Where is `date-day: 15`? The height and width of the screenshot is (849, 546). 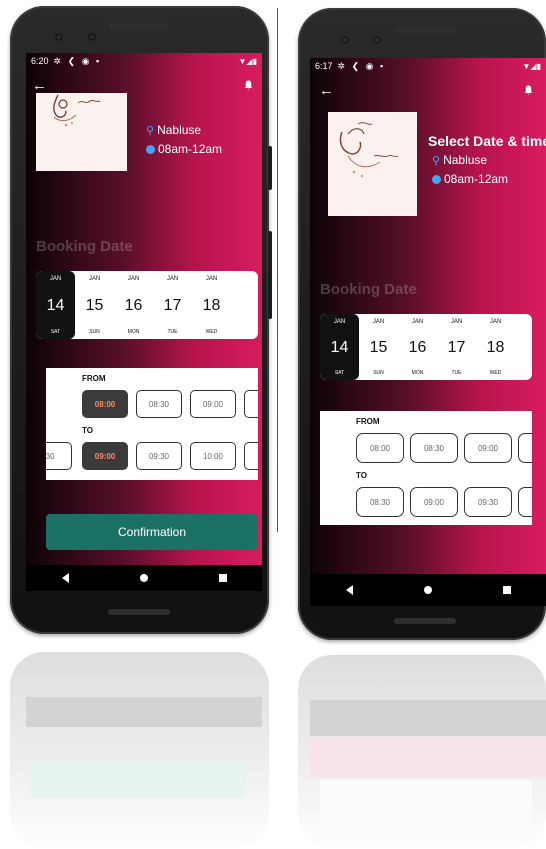
date-day: 15 is located at coordinates (378, 347).